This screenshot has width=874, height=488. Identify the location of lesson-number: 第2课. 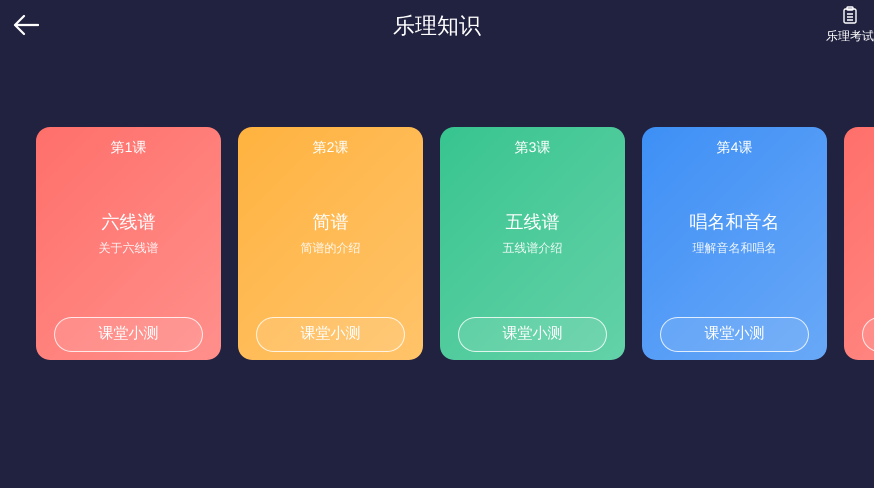
(330, 147).